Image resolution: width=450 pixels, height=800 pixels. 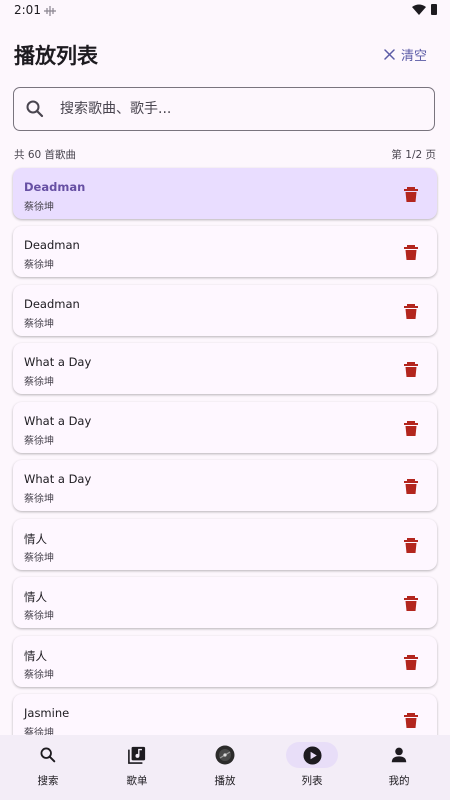 I want to click on nav-item-profile: 我的, so click(x=399, y=767).